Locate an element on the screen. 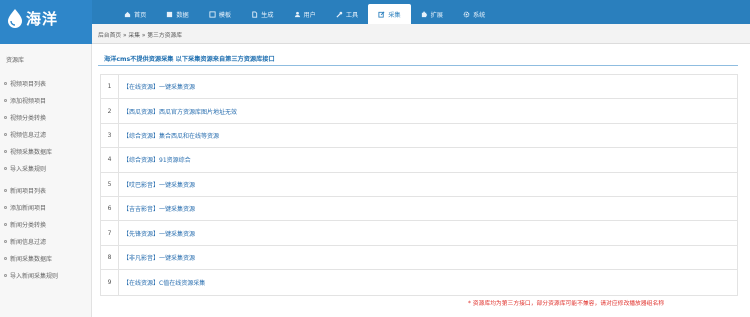 The width and height of the screenshot is (750, 317). breadcrumb: 后台首页 » 采集 » 第三方资源库 is located at coordinates (140, 34).